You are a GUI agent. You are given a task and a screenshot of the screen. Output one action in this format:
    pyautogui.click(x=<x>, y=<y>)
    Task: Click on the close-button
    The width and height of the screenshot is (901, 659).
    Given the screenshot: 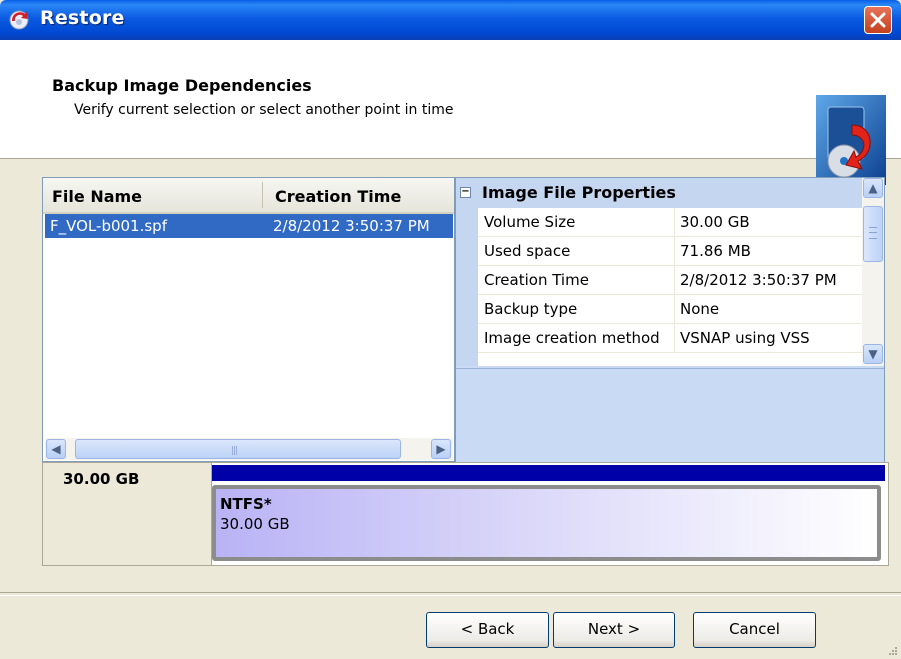 What is the action you would take?
    pyautogui.click(x=878, y=20)
    